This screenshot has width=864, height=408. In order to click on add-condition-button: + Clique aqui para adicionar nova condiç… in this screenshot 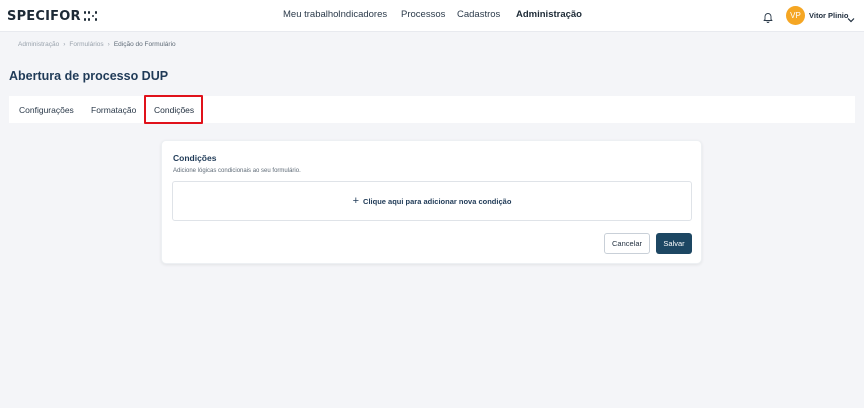, I will do `click(432, 201)`.